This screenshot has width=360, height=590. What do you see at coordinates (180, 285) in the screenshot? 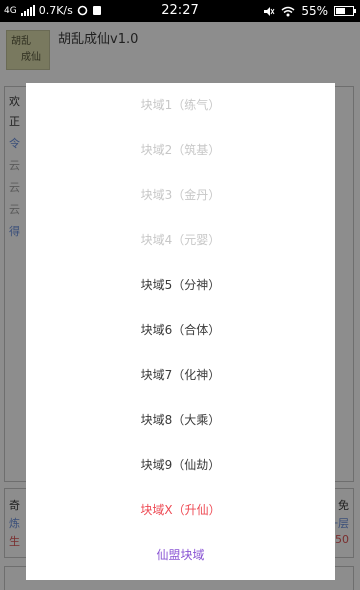
I see `dialog-item-region-5: 块域5（分神）` at bounding box center [180, 285].